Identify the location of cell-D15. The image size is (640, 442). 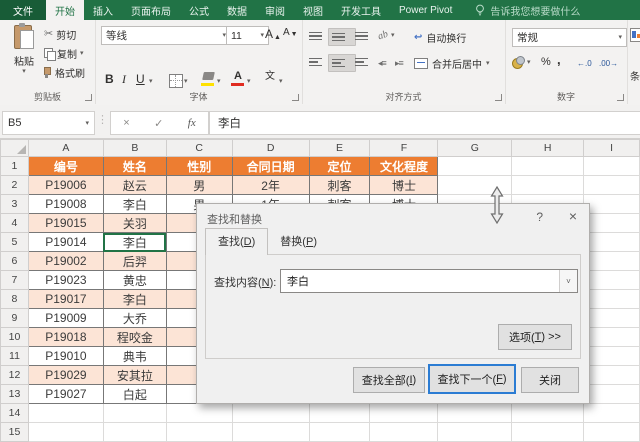
(270, 432).